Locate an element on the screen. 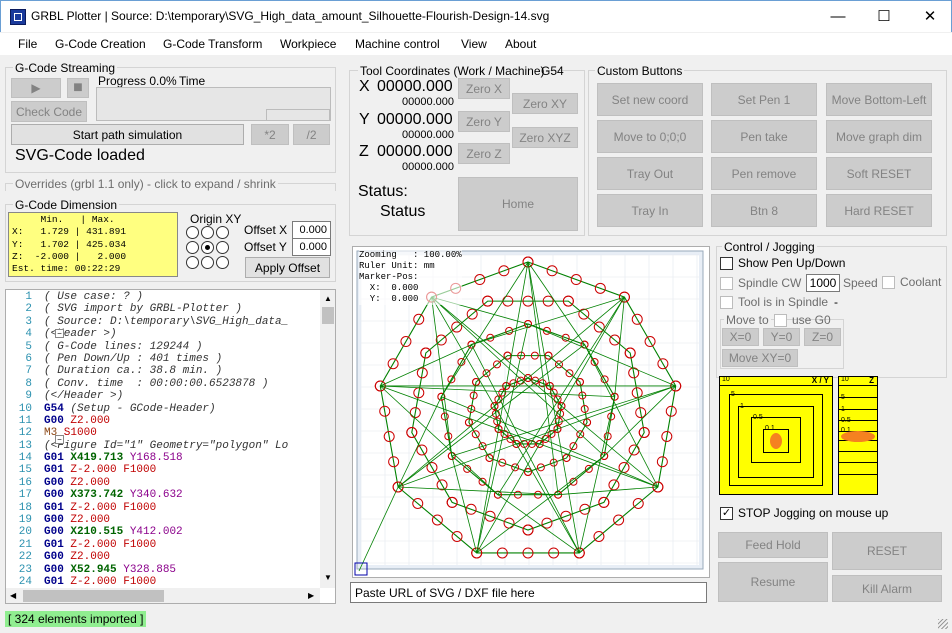 The height and width of the screenshot is (633, 952). line-number: 3 is located at coordinates (28, 321).